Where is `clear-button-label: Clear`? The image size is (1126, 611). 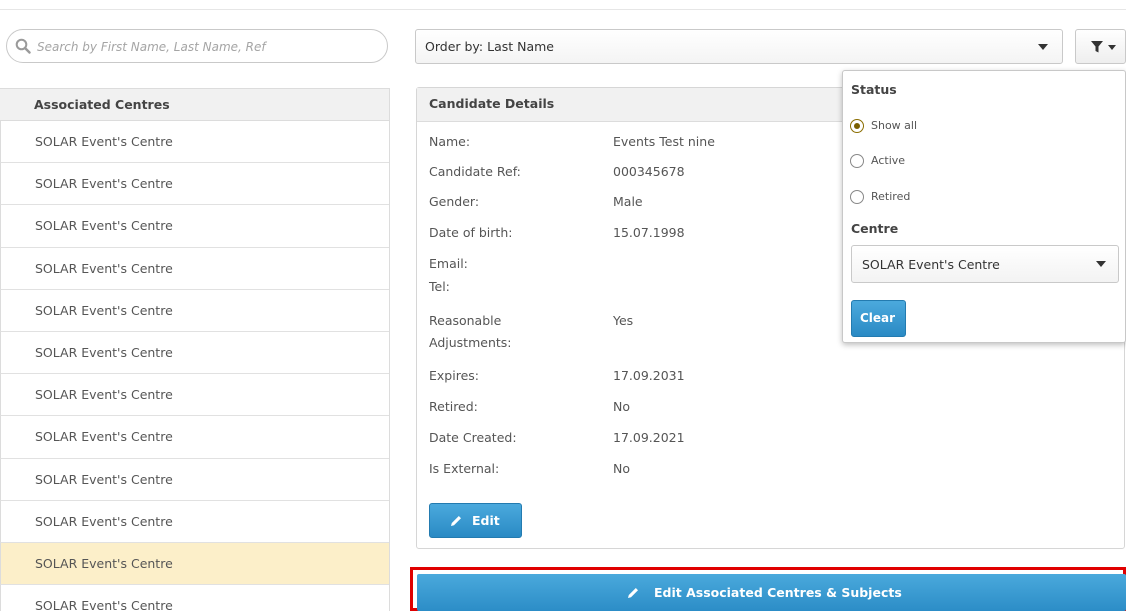
clear-button-label: Clear is located at coordinates (878, 318).